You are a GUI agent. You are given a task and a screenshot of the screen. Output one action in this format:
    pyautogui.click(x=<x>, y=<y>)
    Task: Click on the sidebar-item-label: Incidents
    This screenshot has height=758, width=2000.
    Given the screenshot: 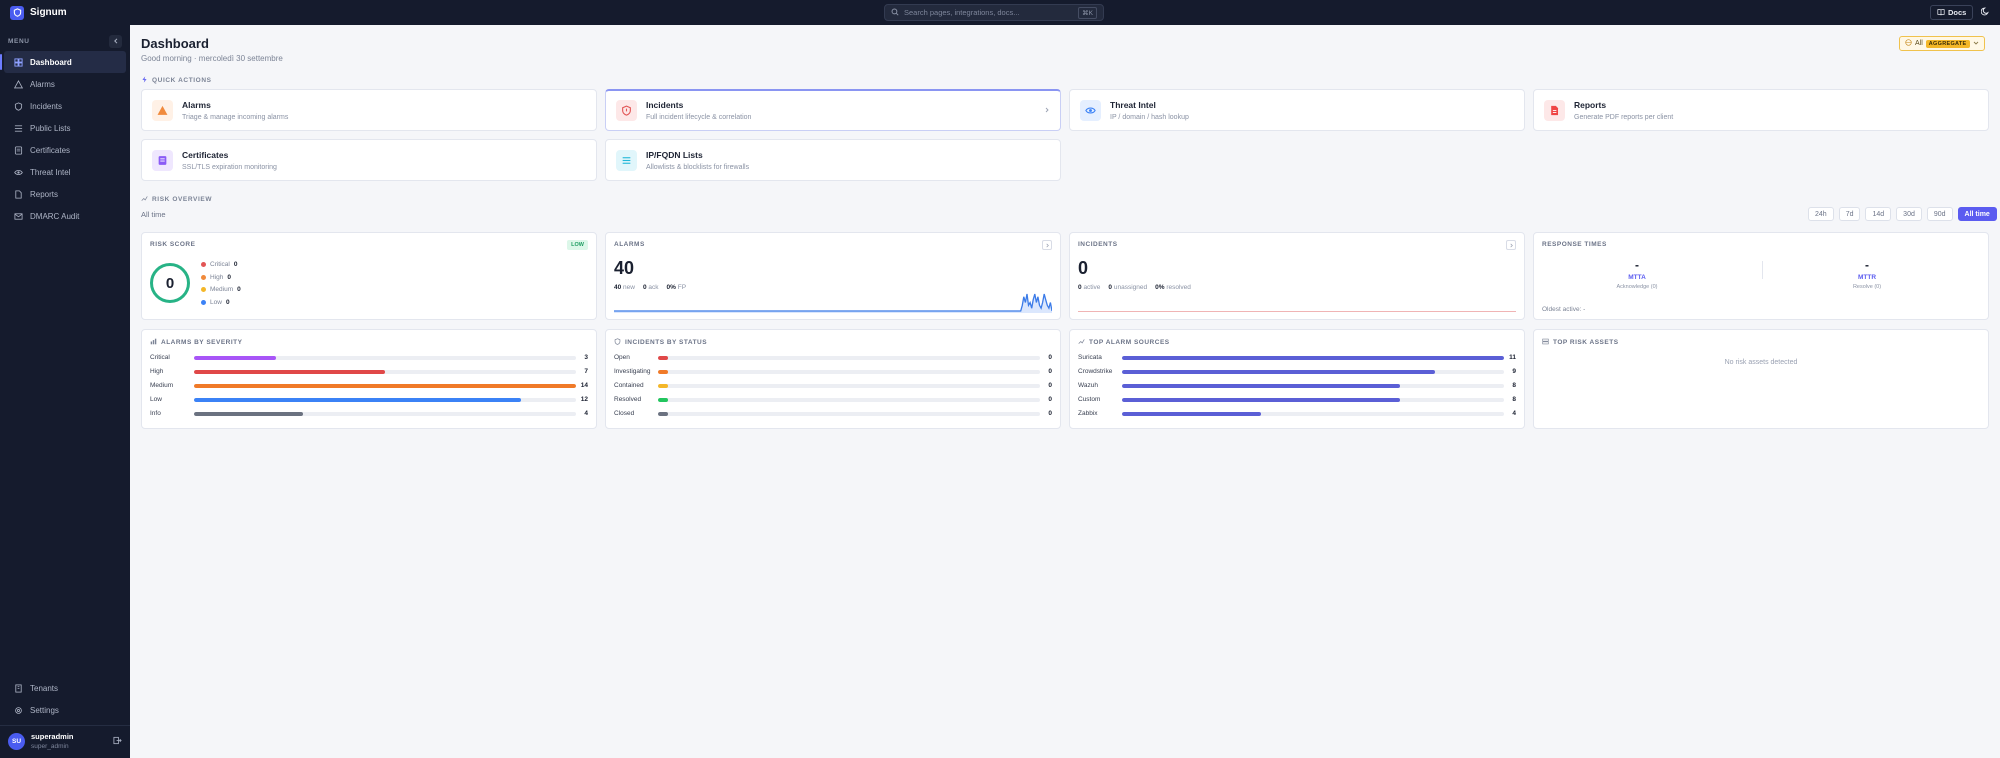 What is the action you would take?
    pyautogui.click(x=46, y=106)
    